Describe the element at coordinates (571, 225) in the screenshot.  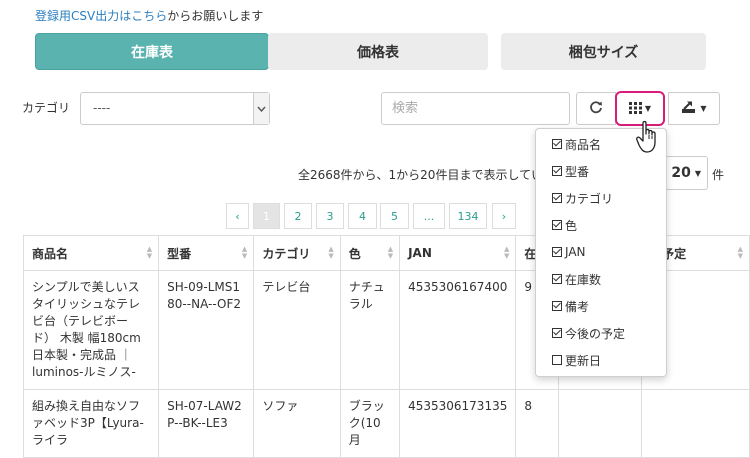
I see `menu-item-label: 色` at that location.